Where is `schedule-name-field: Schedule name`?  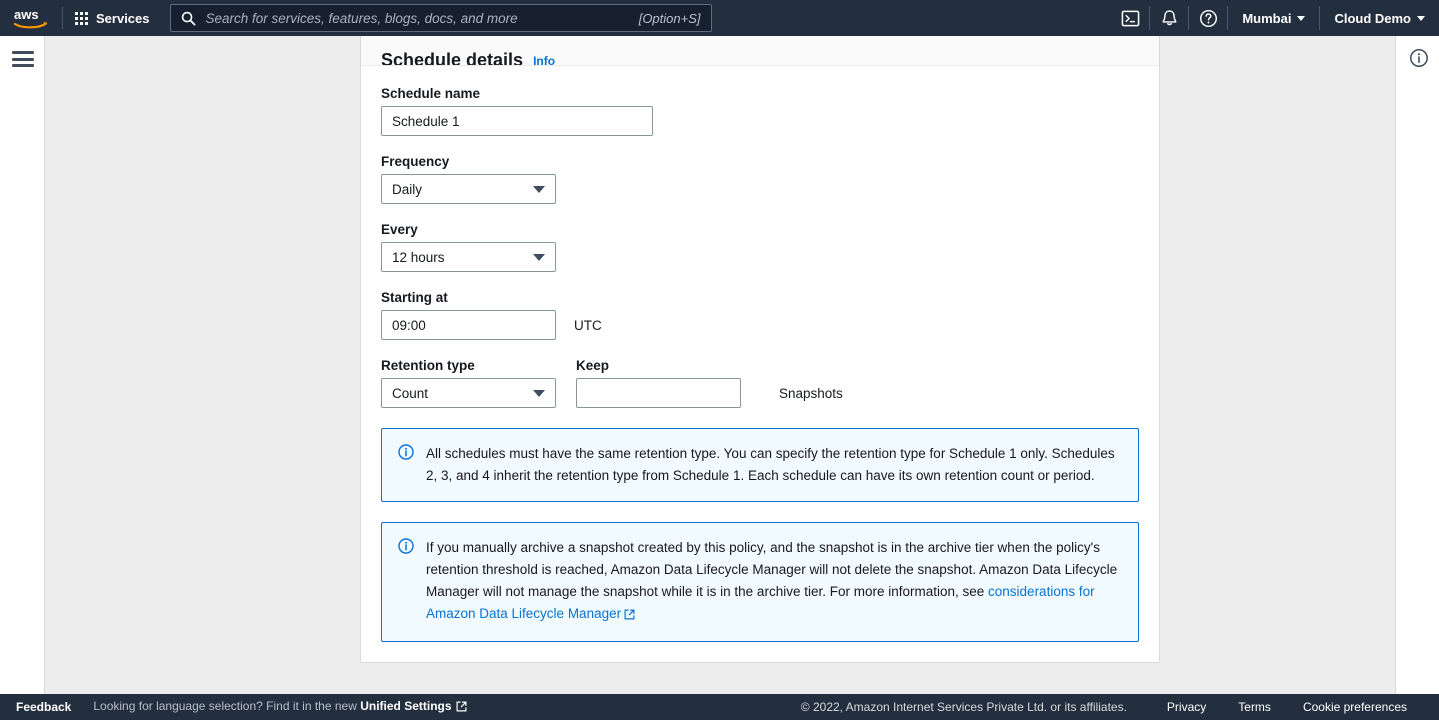
schedule-name-field: Schedule name is located at coordinates (760, 111).